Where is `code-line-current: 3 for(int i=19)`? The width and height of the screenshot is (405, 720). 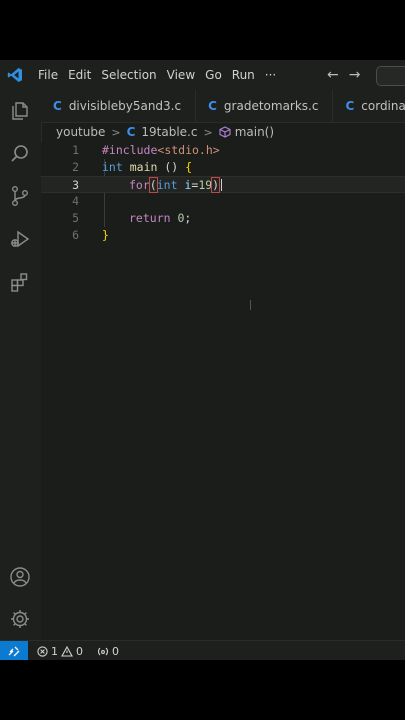
code-line-current: 3 for(int i=19) is located at coordinates (223, 184).